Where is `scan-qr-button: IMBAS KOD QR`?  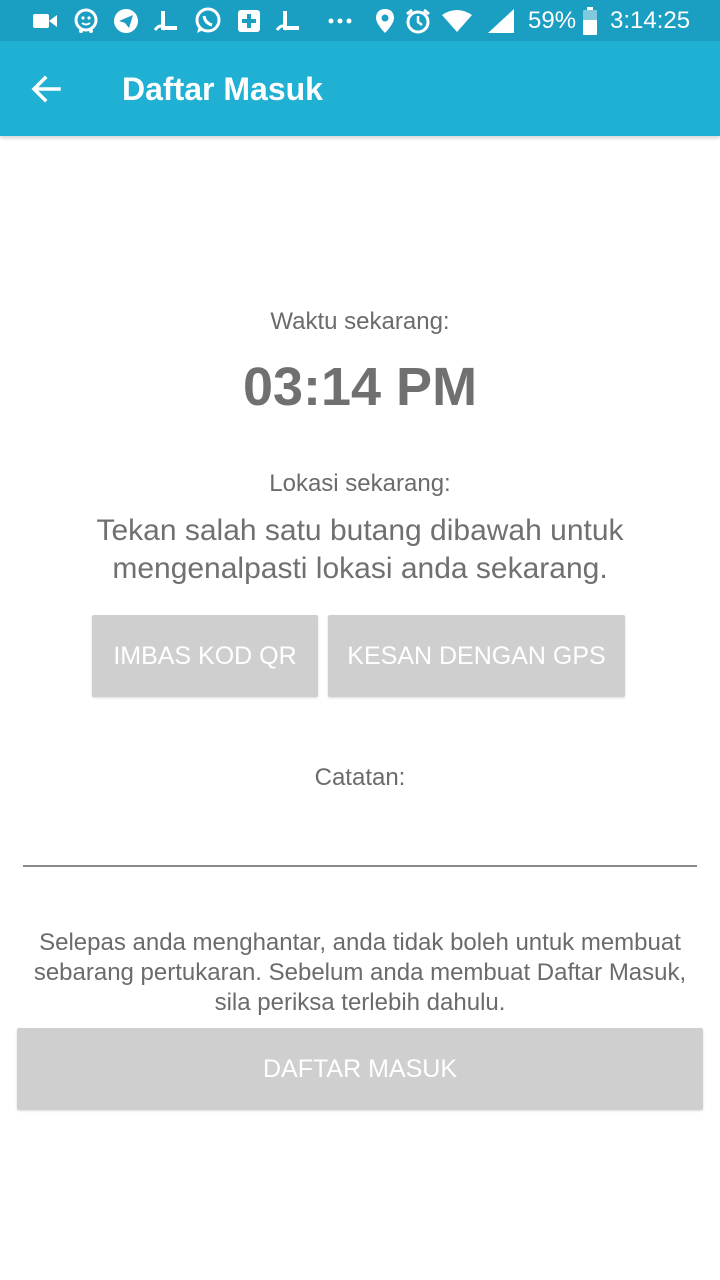 scan-qr-button: IMBAS KOD QR is located at coordinates (205, 656).